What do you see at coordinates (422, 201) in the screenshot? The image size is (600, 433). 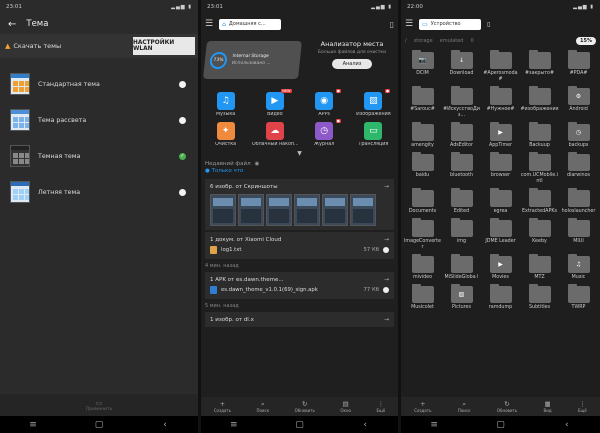 I see `folder-item: Documents` at bounding box center [422, 201].